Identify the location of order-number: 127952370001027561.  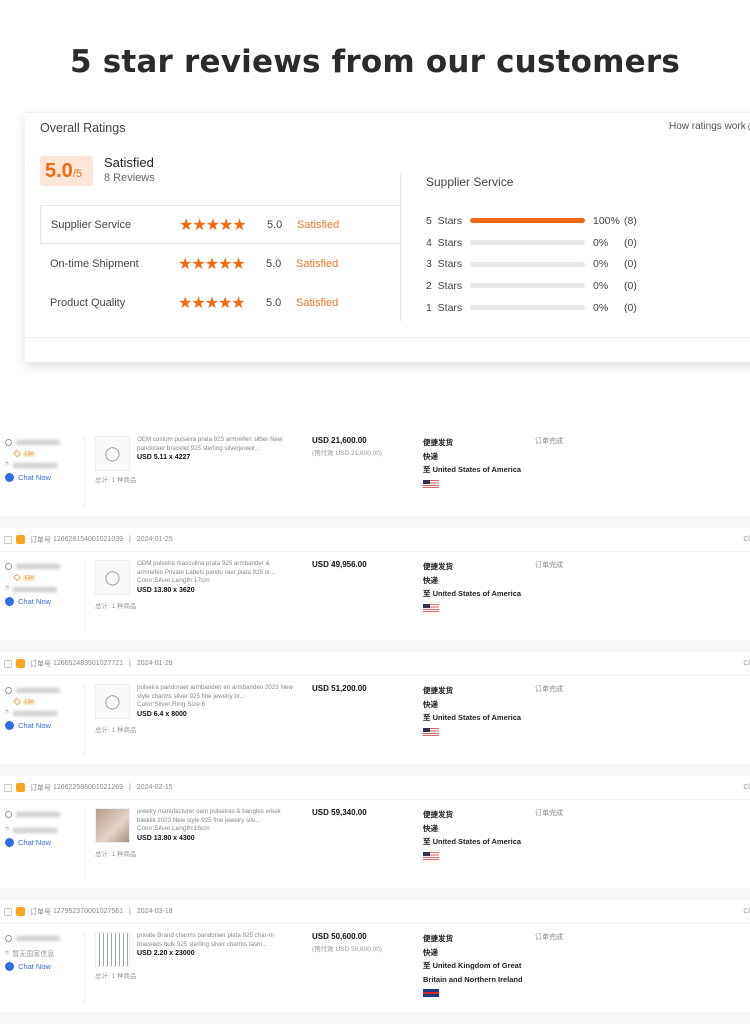
(88, 911).